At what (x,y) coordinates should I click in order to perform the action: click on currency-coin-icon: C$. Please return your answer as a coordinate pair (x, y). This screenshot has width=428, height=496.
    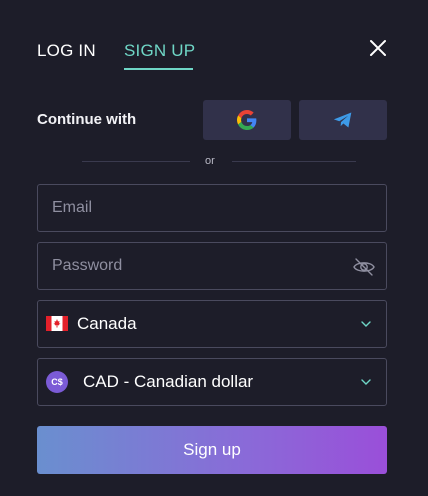
    Looking at the image, I should click on (57, 382).